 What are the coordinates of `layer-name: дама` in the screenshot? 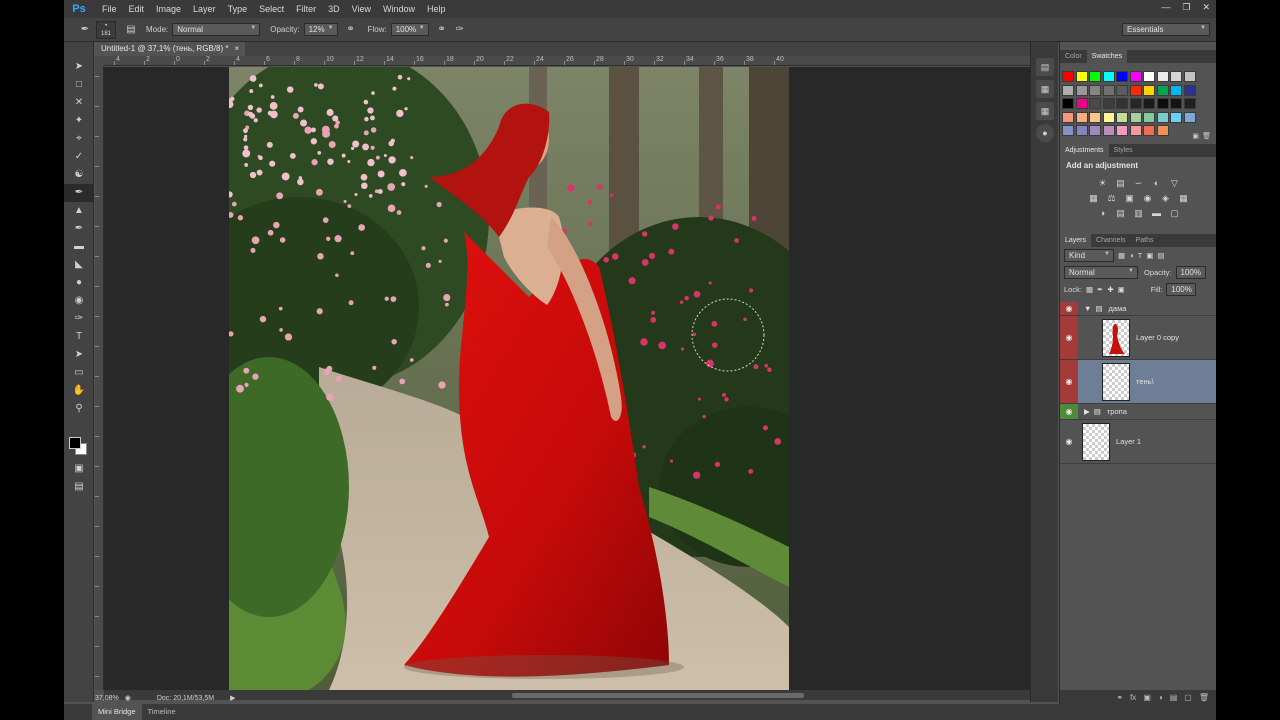 It's located at (1118, 308).